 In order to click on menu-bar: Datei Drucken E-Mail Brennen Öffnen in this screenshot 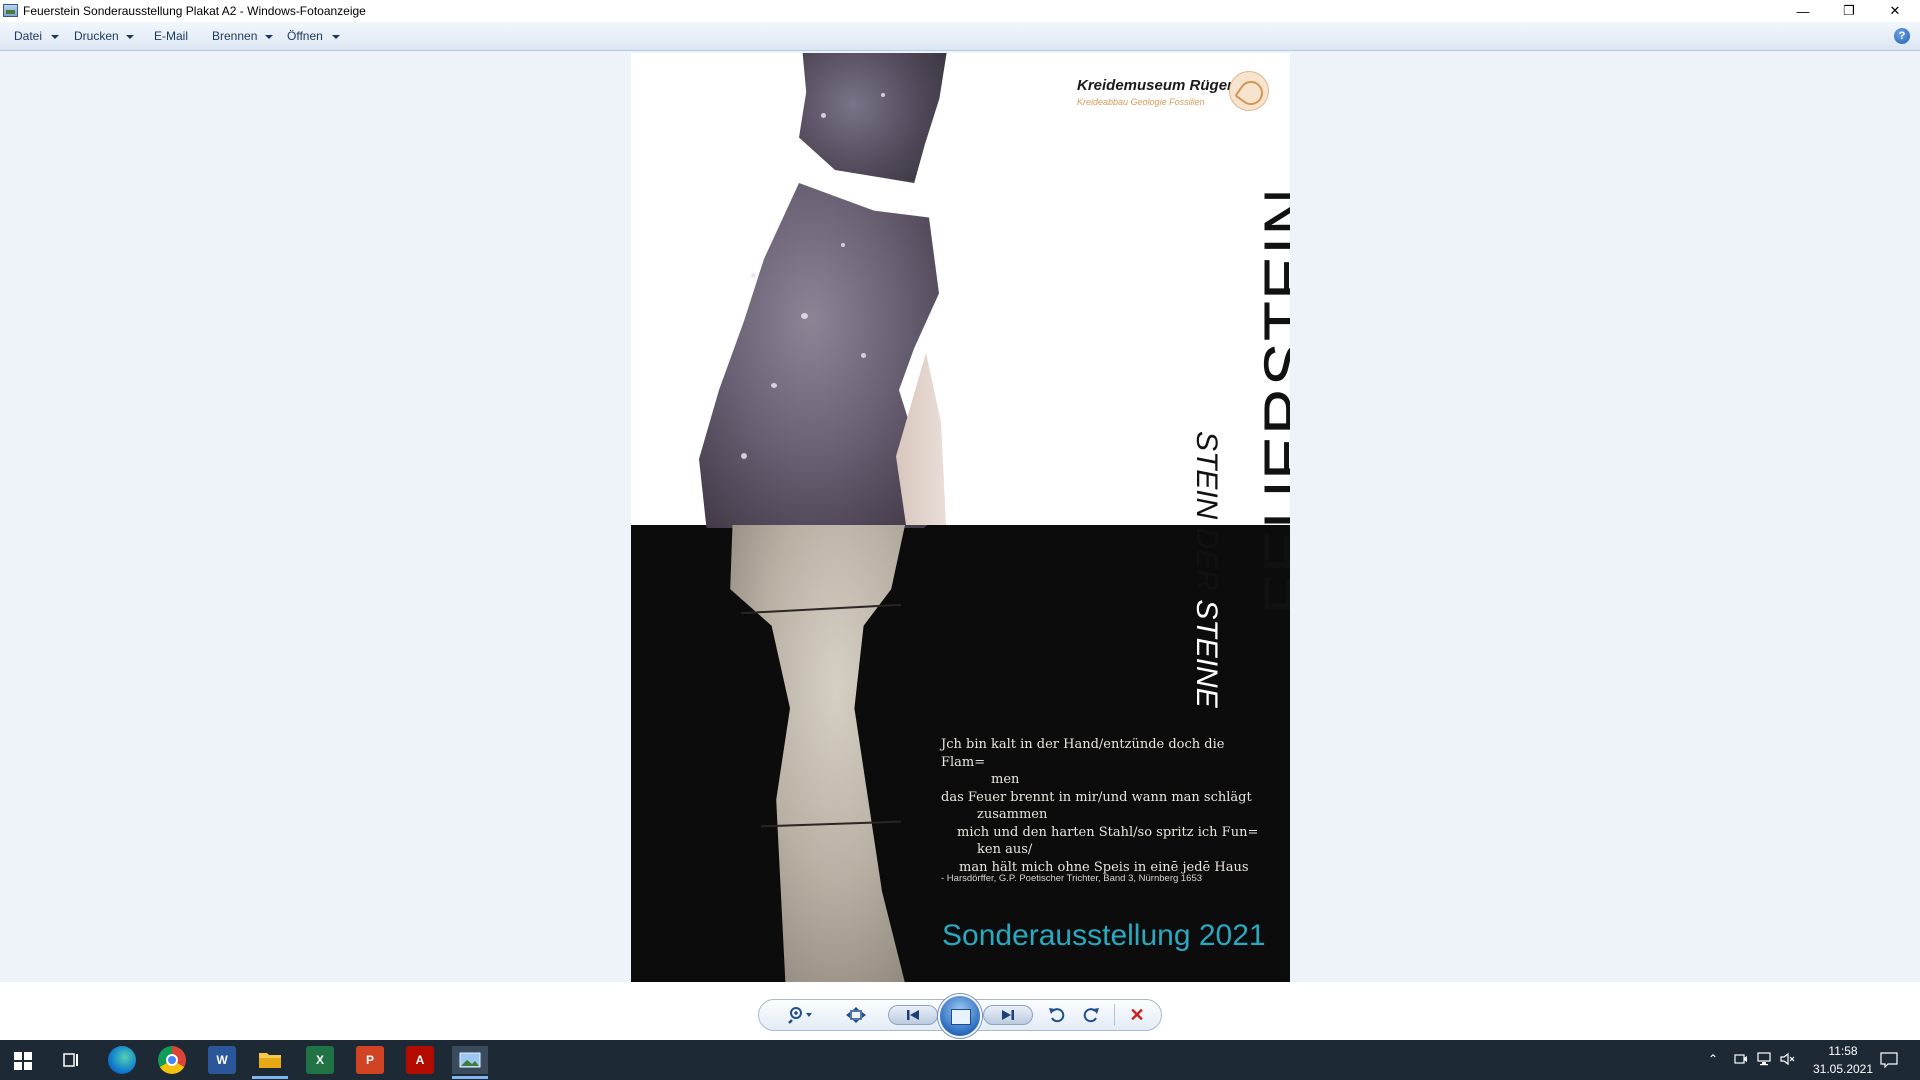, I will do `click(960, 36)`.